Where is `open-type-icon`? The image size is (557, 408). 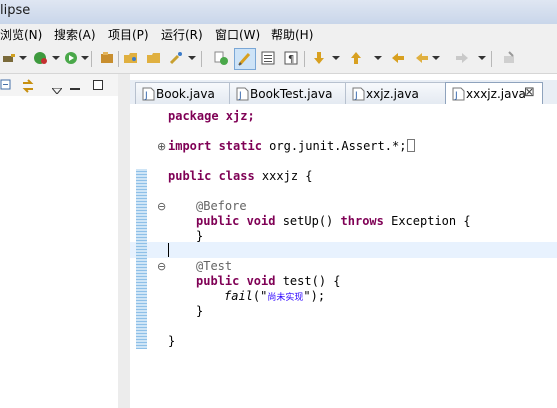
open-type-icon is located at coordinates (107, 58).